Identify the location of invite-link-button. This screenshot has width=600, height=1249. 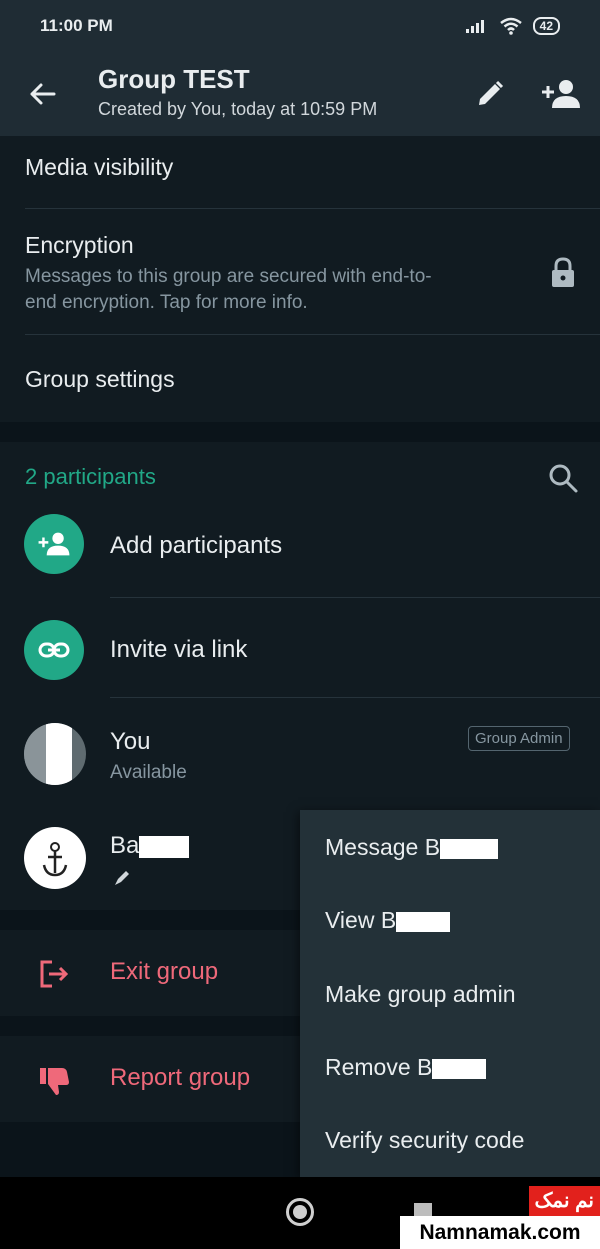
(54, 650).